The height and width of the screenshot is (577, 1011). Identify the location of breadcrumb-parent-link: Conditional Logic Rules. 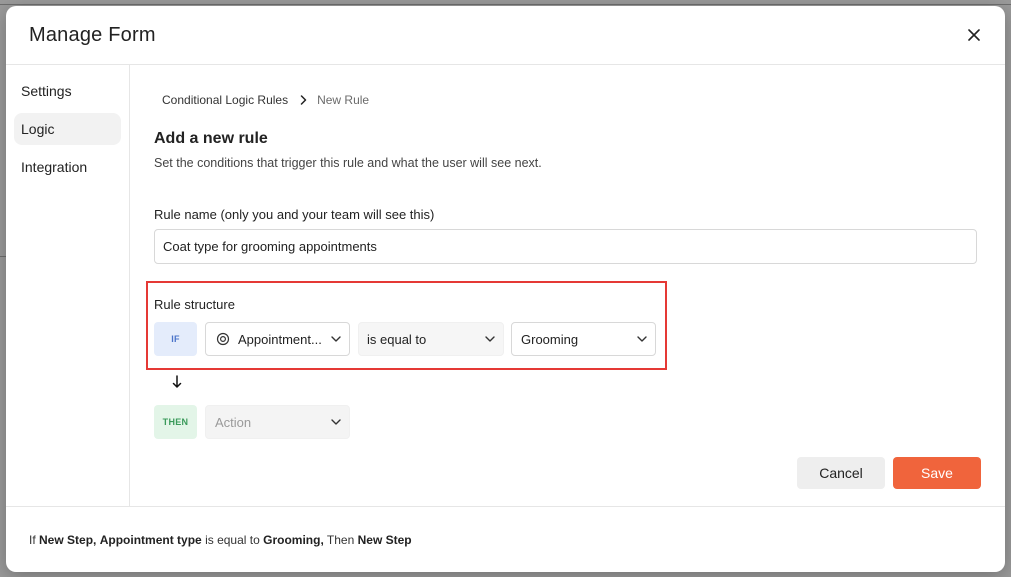
(225, 100).